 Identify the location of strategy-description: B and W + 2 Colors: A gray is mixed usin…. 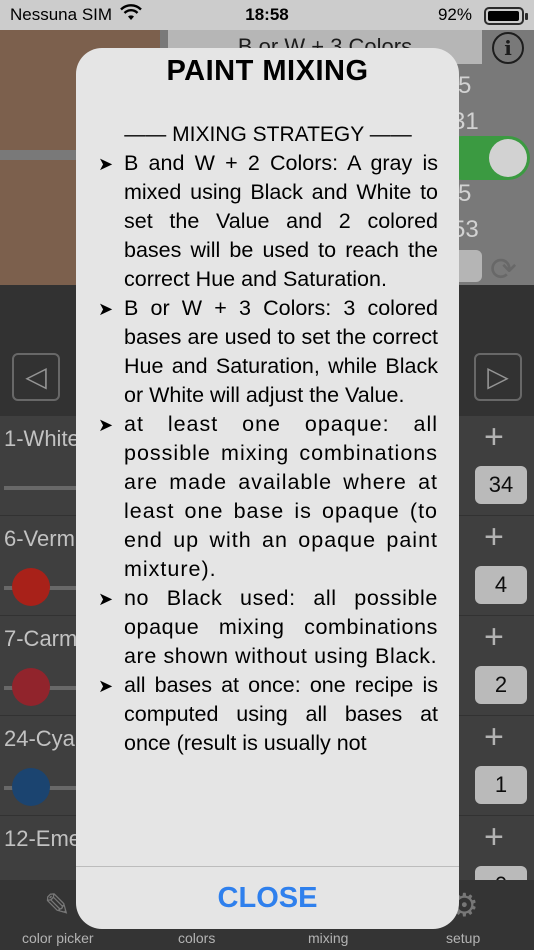
(281, 221).